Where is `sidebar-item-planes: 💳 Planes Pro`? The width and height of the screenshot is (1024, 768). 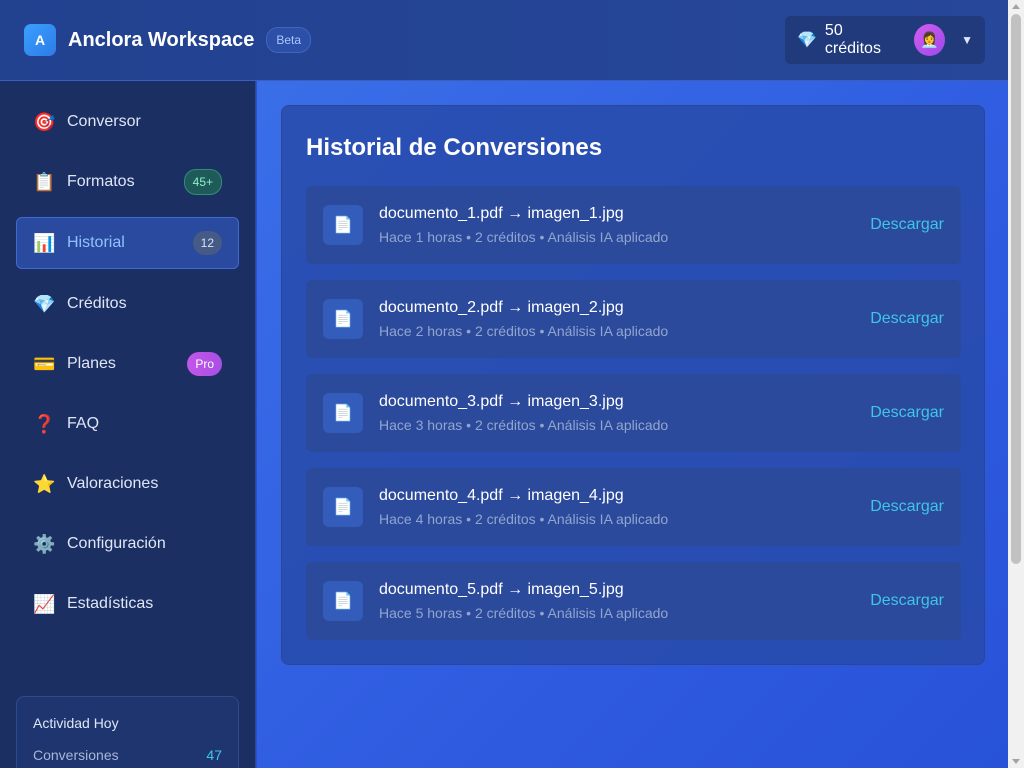 sidebar-item-planes: 💳 Planes Pro is located at coordinates (127, 364).